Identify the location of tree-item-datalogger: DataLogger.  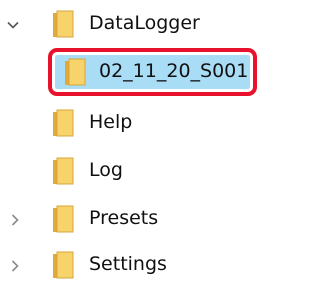
(131, 24).